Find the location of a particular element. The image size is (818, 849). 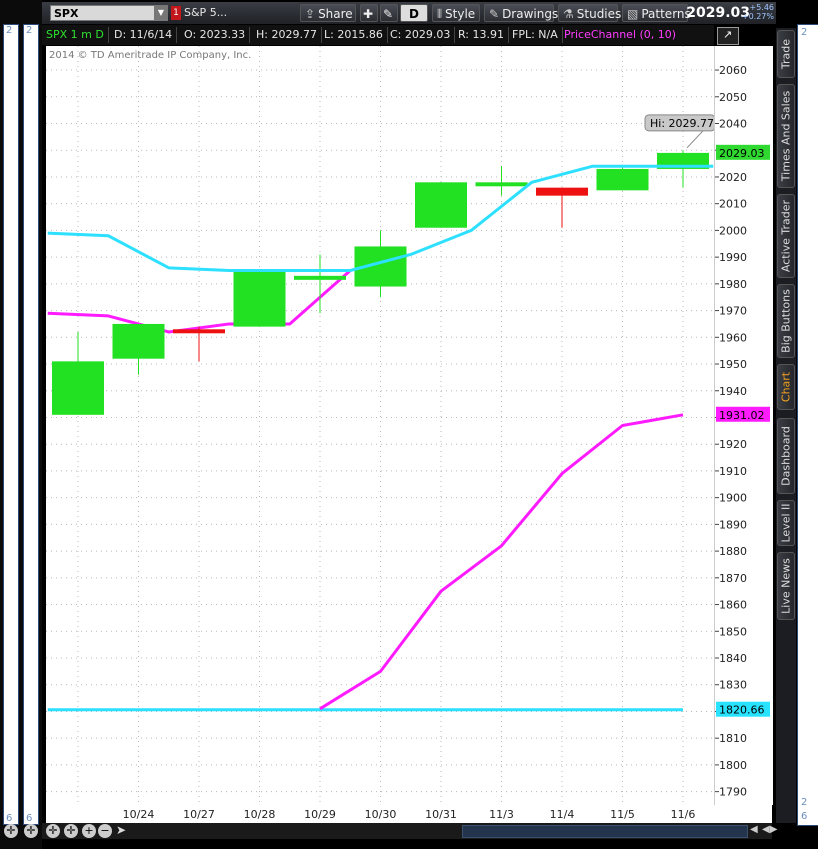

price-marker-label: 2029.03 is located at coordinates (742, 153).